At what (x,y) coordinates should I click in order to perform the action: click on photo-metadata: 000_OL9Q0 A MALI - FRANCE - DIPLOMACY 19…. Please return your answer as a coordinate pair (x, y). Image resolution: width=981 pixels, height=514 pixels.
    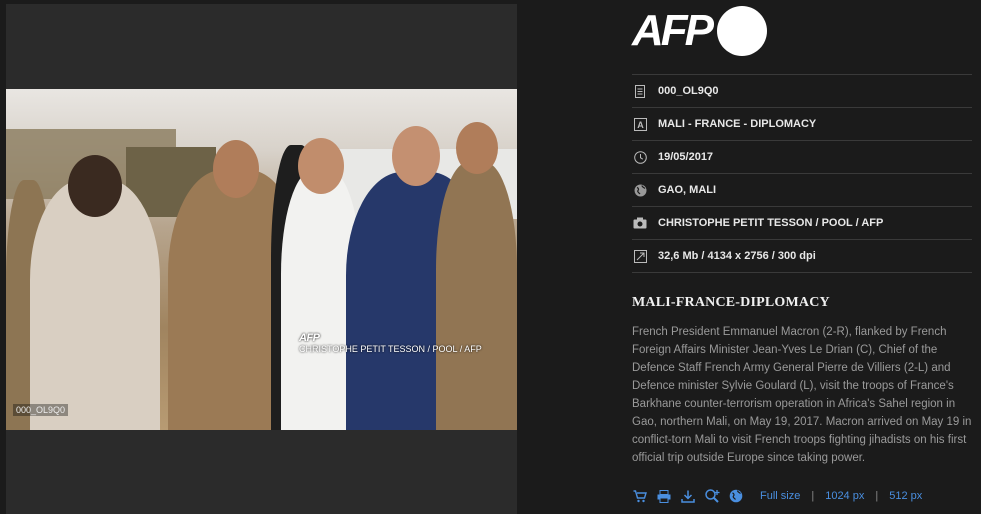
    Looking at the image, I should click on (802, 173).